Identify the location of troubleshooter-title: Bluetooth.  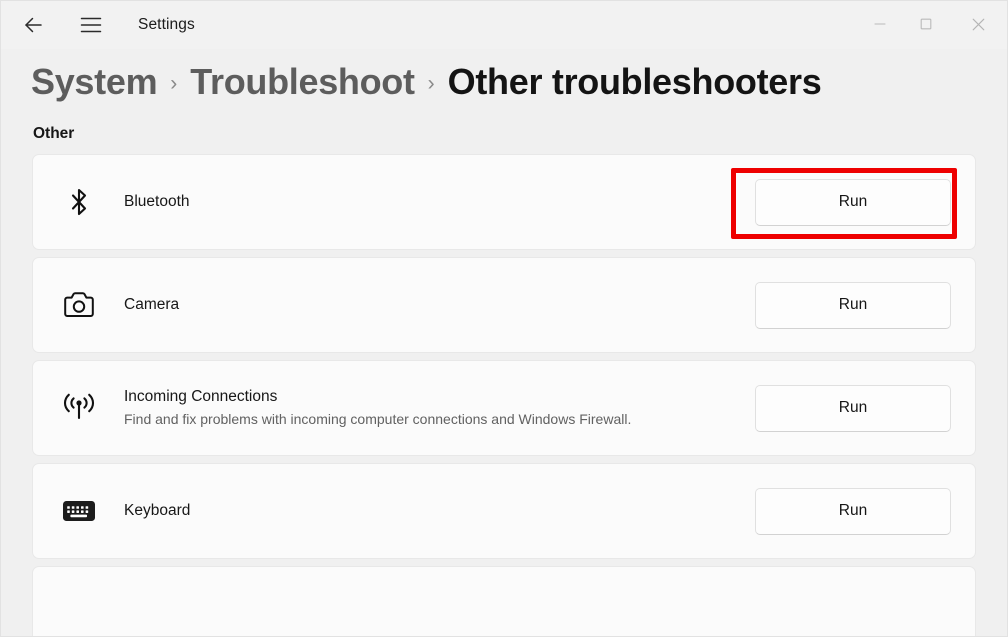
(157, 201).